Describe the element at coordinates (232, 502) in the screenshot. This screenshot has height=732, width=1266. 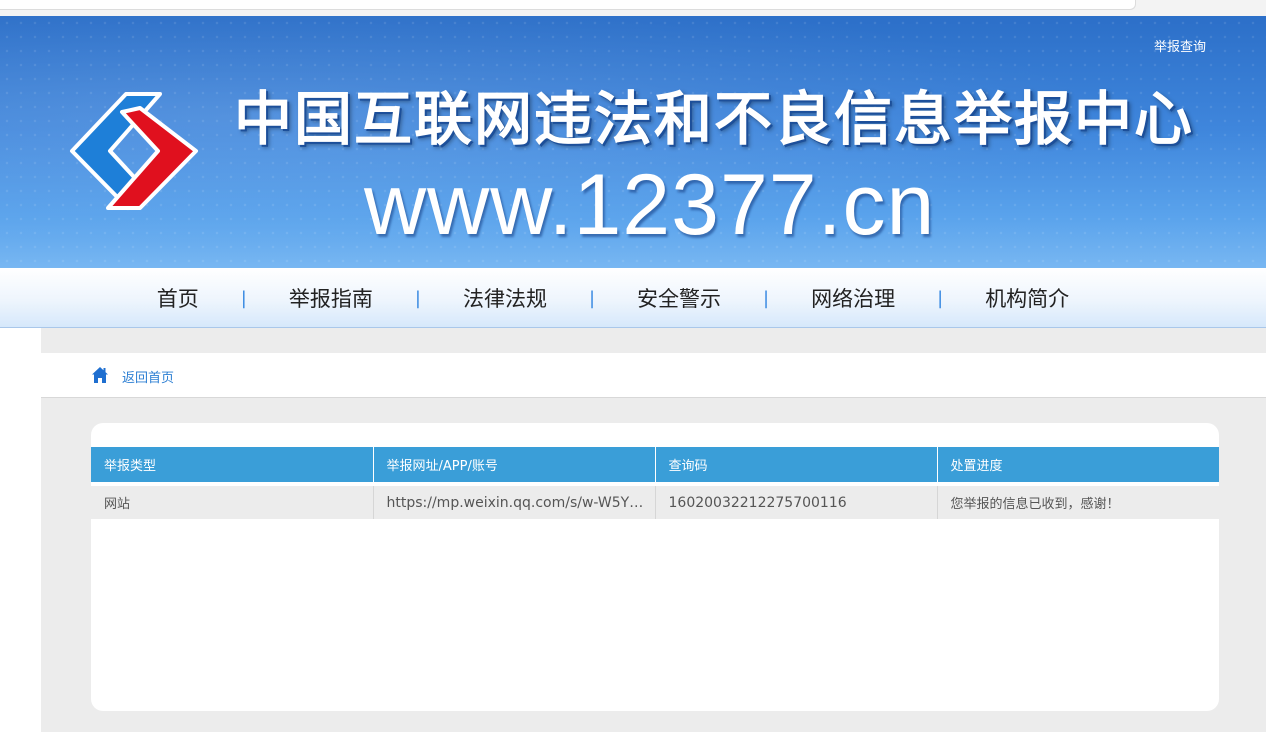
I see `cell-report-type: 网站` at that location.